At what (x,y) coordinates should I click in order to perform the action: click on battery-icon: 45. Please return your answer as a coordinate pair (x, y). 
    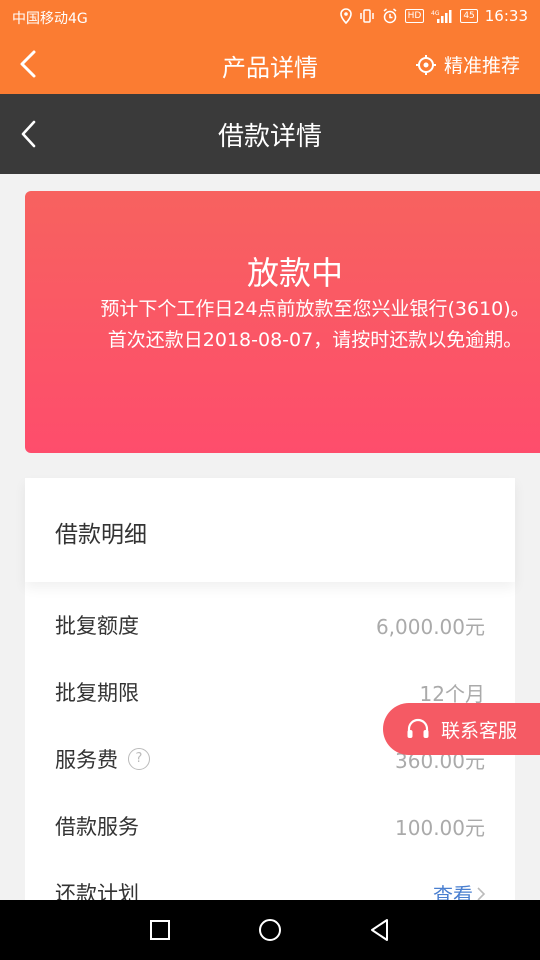
    Looking at the image, I should click on (469, 16).